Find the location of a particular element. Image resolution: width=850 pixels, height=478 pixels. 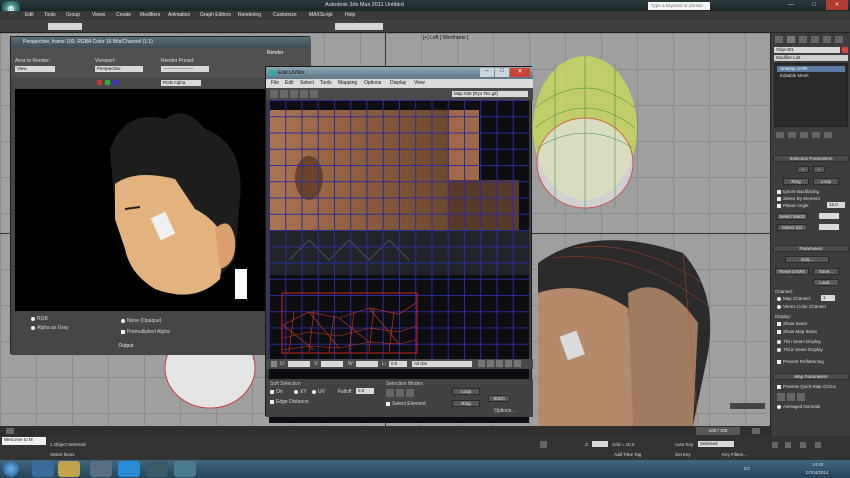

show-end-result-icon is located at coordinates (792, 135).